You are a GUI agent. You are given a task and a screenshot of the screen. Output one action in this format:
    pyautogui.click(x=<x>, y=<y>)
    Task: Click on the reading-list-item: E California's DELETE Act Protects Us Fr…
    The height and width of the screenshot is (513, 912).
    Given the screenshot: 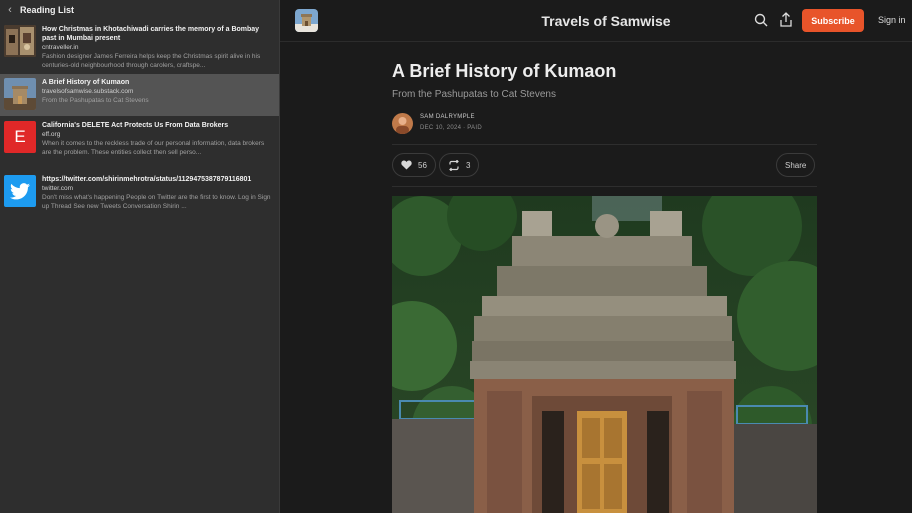 What is the action you would take?
    pyautogui.click(x=139, y=143)
    